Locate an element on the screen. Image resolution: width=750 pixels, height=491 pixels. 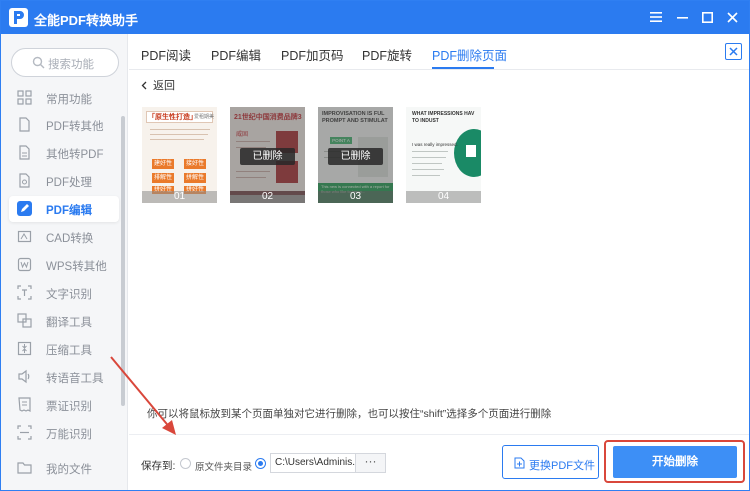
search-placeholder: 搜索功能 is located at coordinates (71, 65).